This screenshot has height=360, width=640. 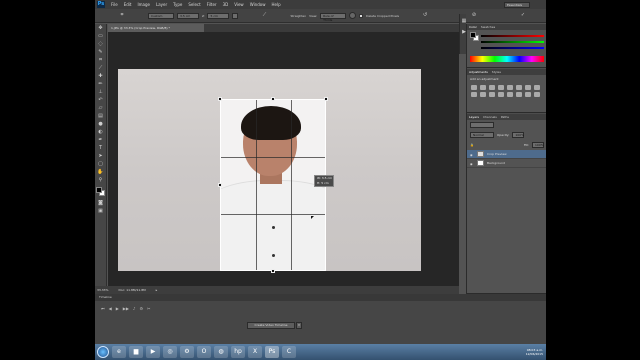 What do you see at coordinates (507, 59) in the screenshot?
I see `color-spectrum` at bounding box center [507, 59].